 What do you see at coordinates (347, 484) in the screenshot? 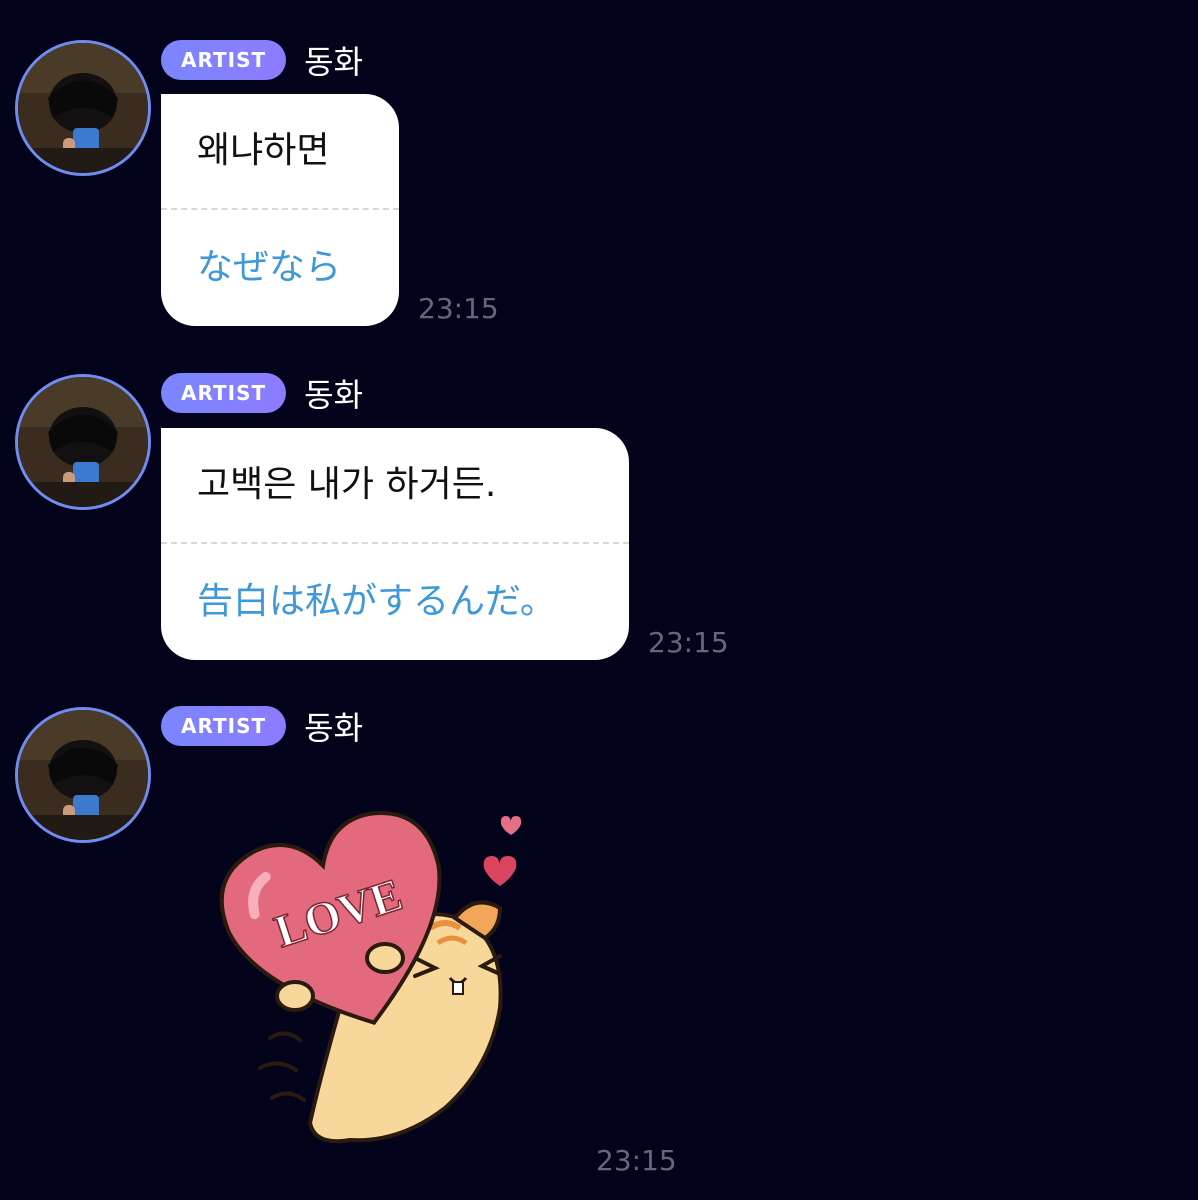
I see `message-text-korean: 고백은 내가 하거든.` at bounding box center [347, 484].